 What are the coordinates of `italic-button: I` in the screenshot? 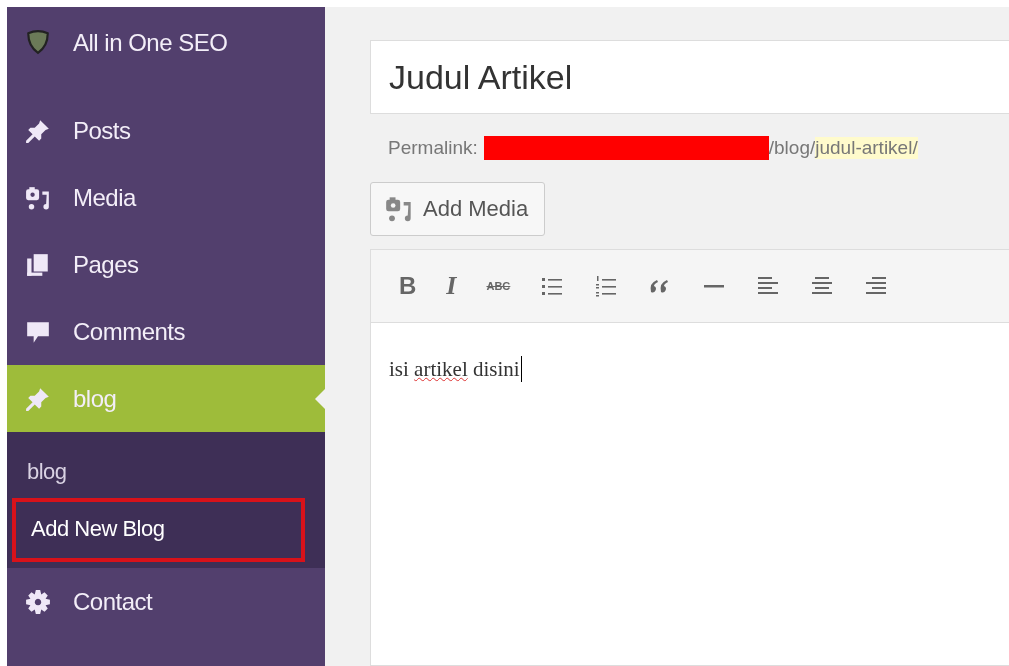 It's located at (451, 286).